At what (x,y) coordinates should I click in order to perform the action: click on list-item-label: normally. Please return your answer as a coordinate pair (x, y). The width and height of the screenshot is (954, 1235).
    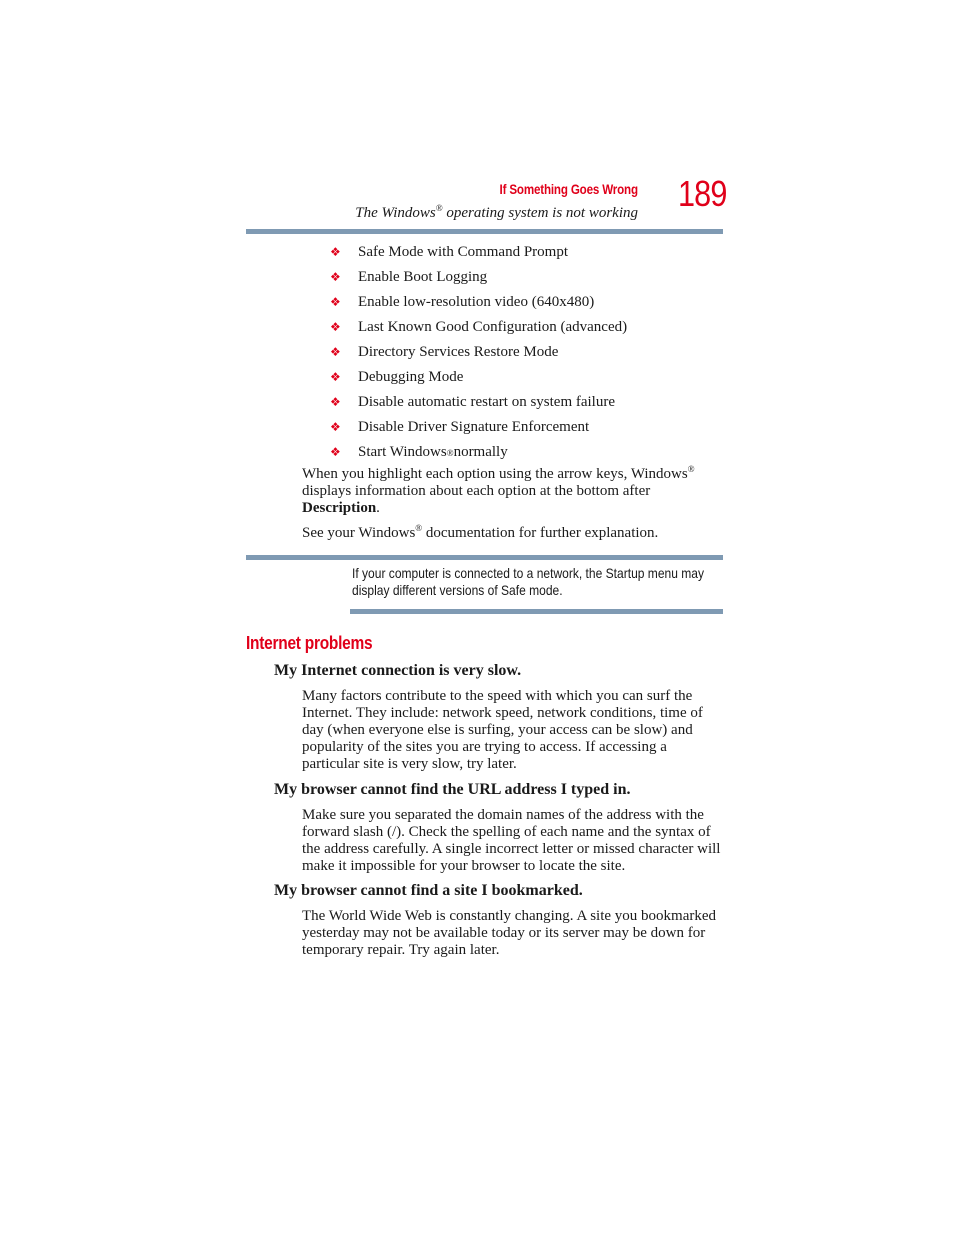
    Looking at the image, I should click on (480, 452).